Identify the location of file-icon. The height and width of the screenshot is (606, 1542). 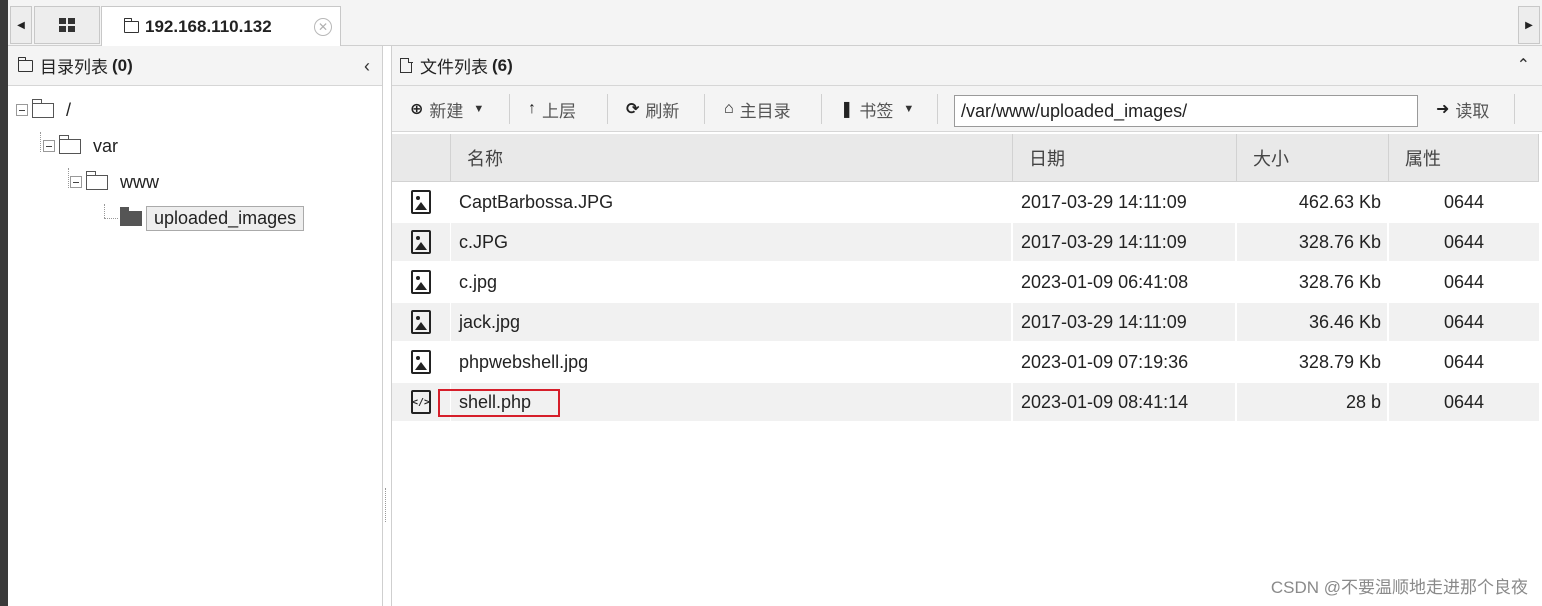
(406, 65).